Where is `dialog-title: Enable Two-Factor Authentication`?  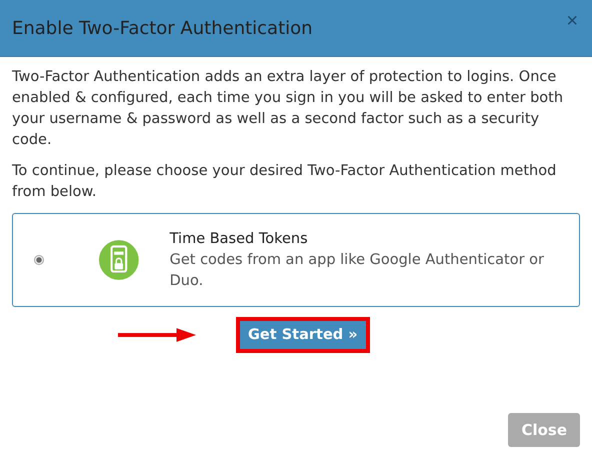
dialog-title: Enable Two-Factor Authentication is located at coordinates (162, 28).